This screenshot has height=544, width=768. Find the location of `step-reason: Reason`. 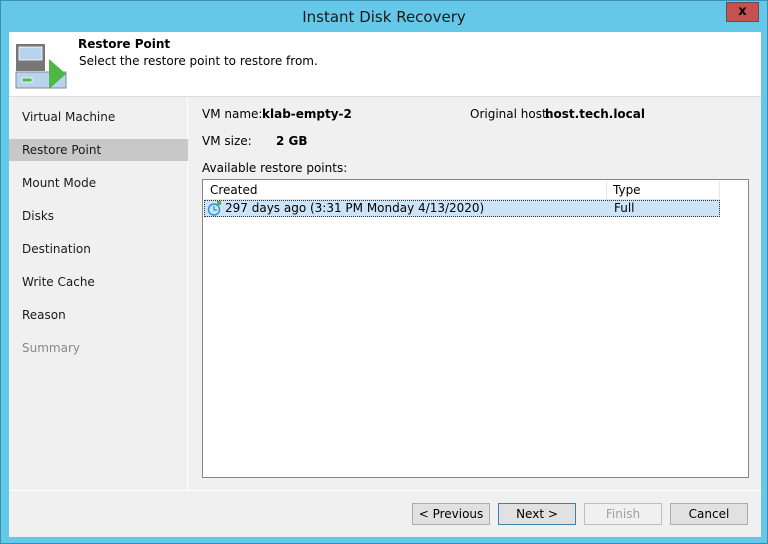

step-reason: Reason is located at coordinates (98, 315).